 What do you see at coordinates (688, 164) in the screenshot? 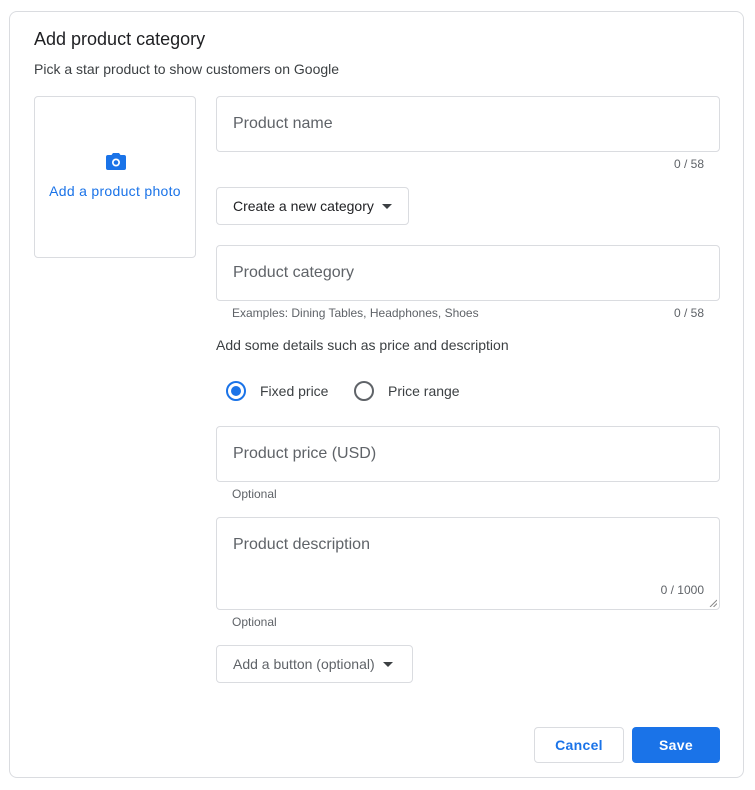
I see `product-name-counter: 0 / 58` at bounding box center [688, 164].